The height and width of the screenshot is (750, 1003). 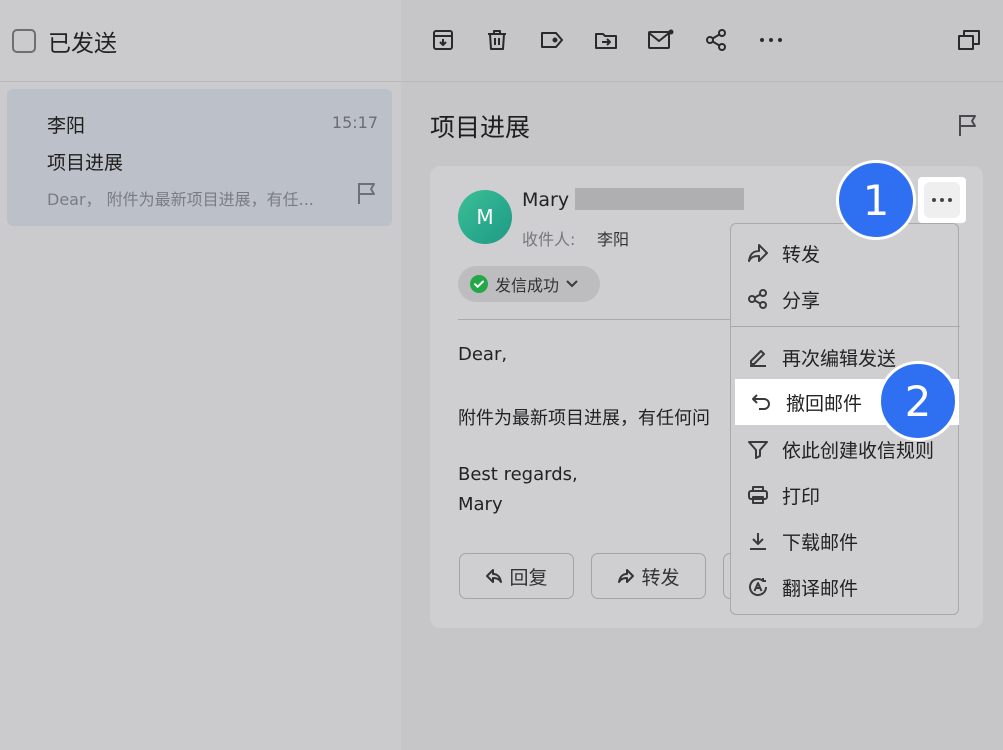 I want to click on email-more-button, so click(x=942, y=200).